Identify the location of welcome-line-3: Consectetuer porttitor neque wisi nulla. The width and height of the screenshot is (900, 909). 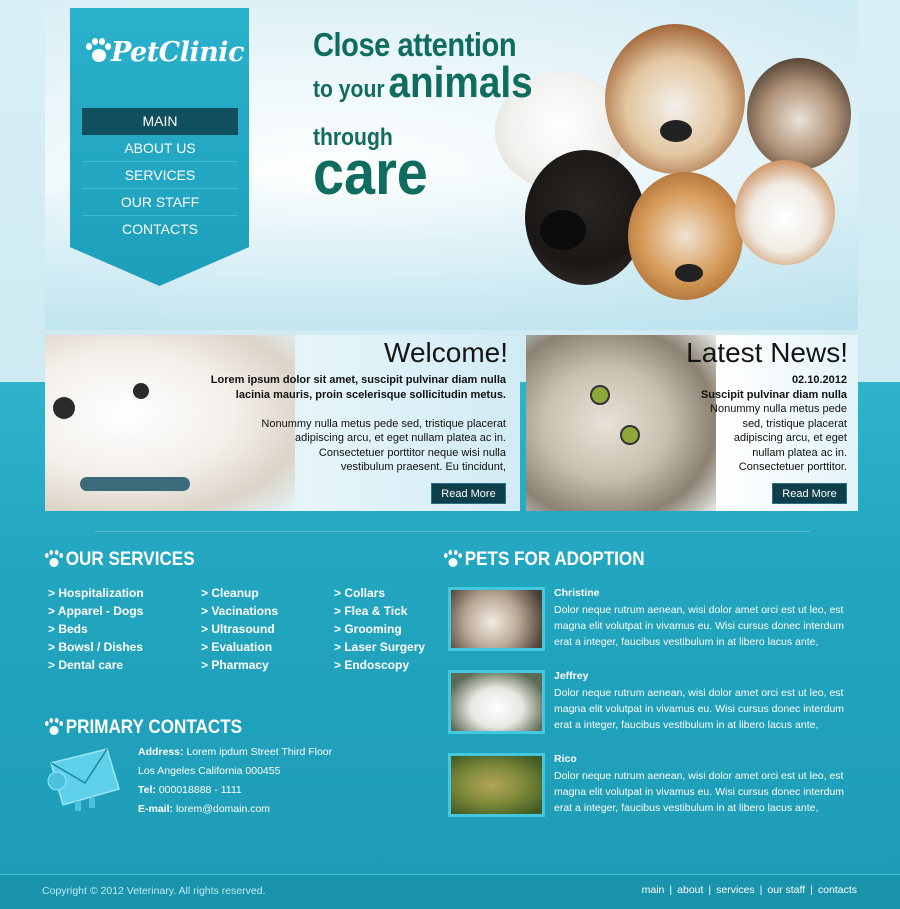
(412, 452).